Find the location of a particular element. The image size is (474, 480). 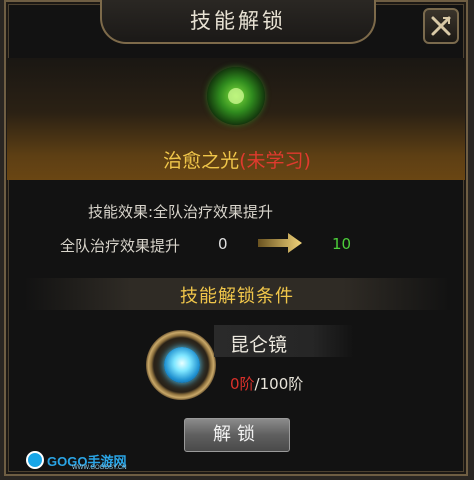

item-progress: 0阶/100阶 is located at coordinates (266, 383).